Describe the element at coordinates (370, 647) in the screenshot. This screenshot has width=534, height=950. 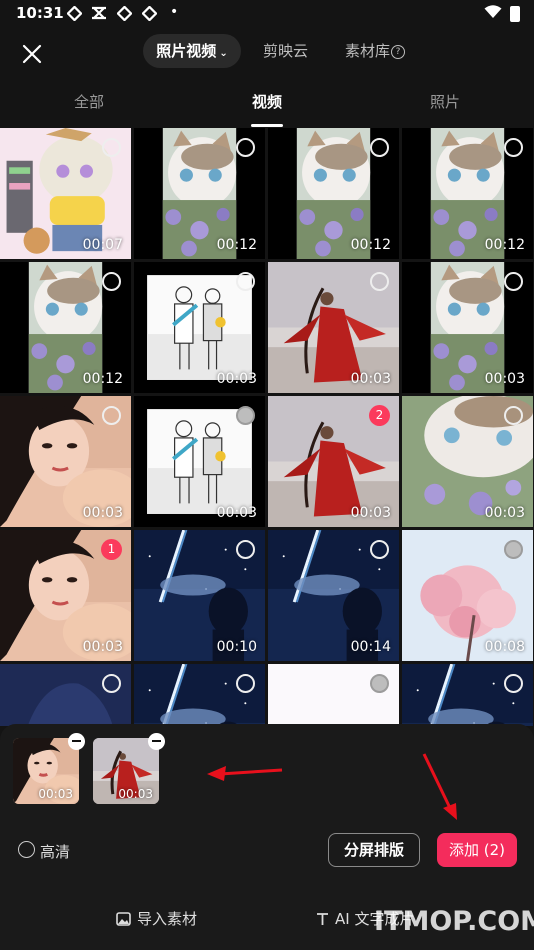
I see `duration-label: 00:14` at that location.